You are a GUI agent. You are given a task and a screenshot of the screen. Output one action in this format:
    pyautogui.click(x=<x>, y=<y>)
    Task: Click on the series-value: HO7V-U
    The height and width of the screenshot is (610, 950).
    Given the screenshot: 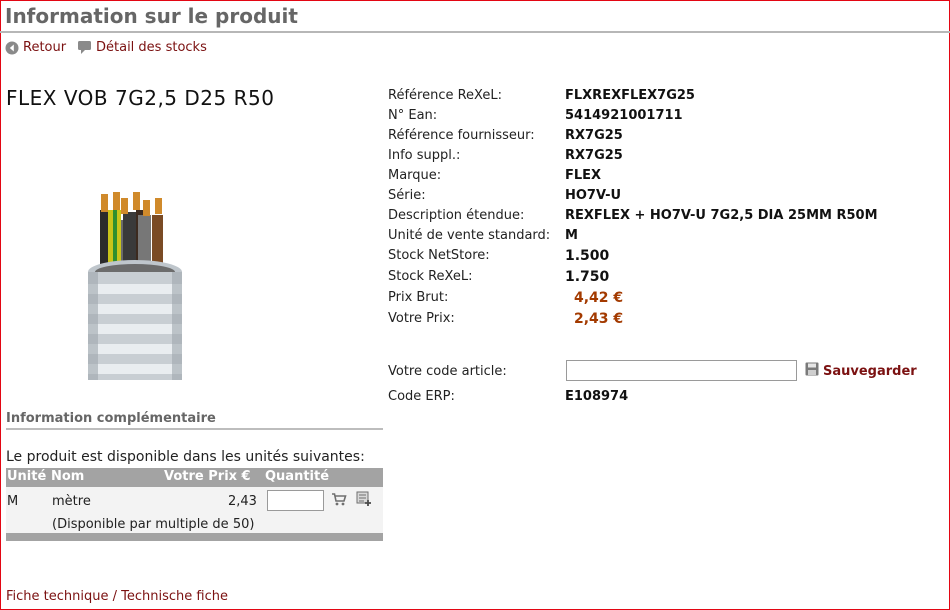 What is the action you would take?
    pyautogui.click(x=593, y=195)
    